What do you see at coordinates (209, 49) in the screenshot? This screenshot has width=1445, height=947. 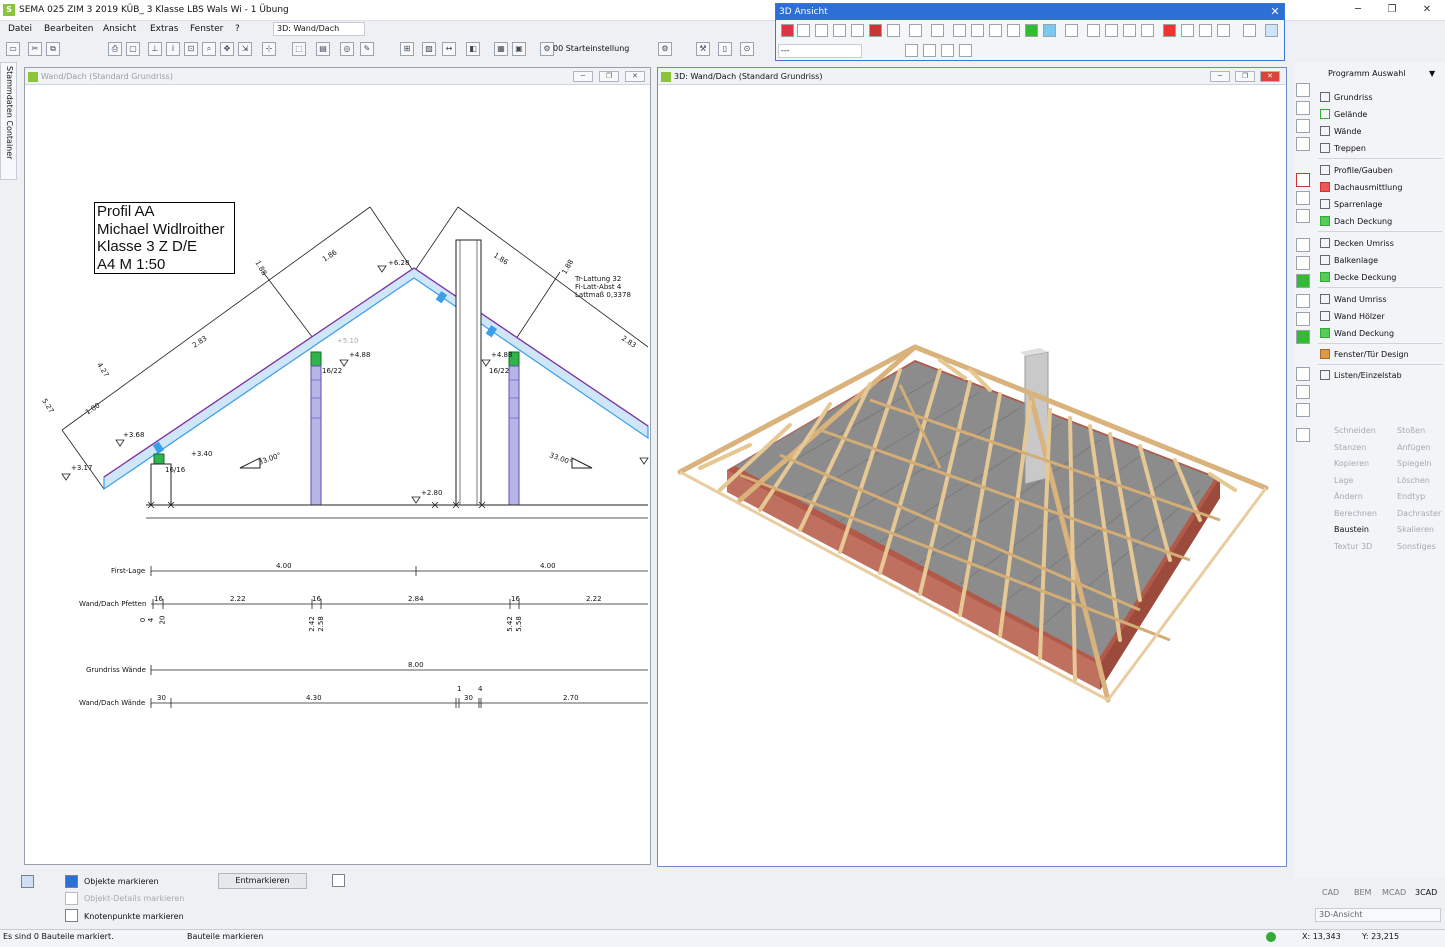 I see `zoom-icon: ⌕` at bounding box center [209, 49].